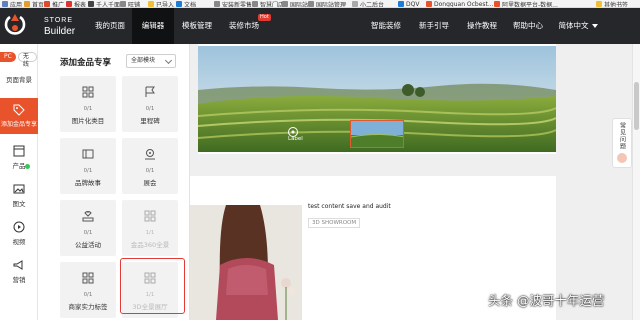 Image resolution: width=640 pixels, height=320 pixels. I want to click on bookmark-item: 安装新零售, so click(233, 3).